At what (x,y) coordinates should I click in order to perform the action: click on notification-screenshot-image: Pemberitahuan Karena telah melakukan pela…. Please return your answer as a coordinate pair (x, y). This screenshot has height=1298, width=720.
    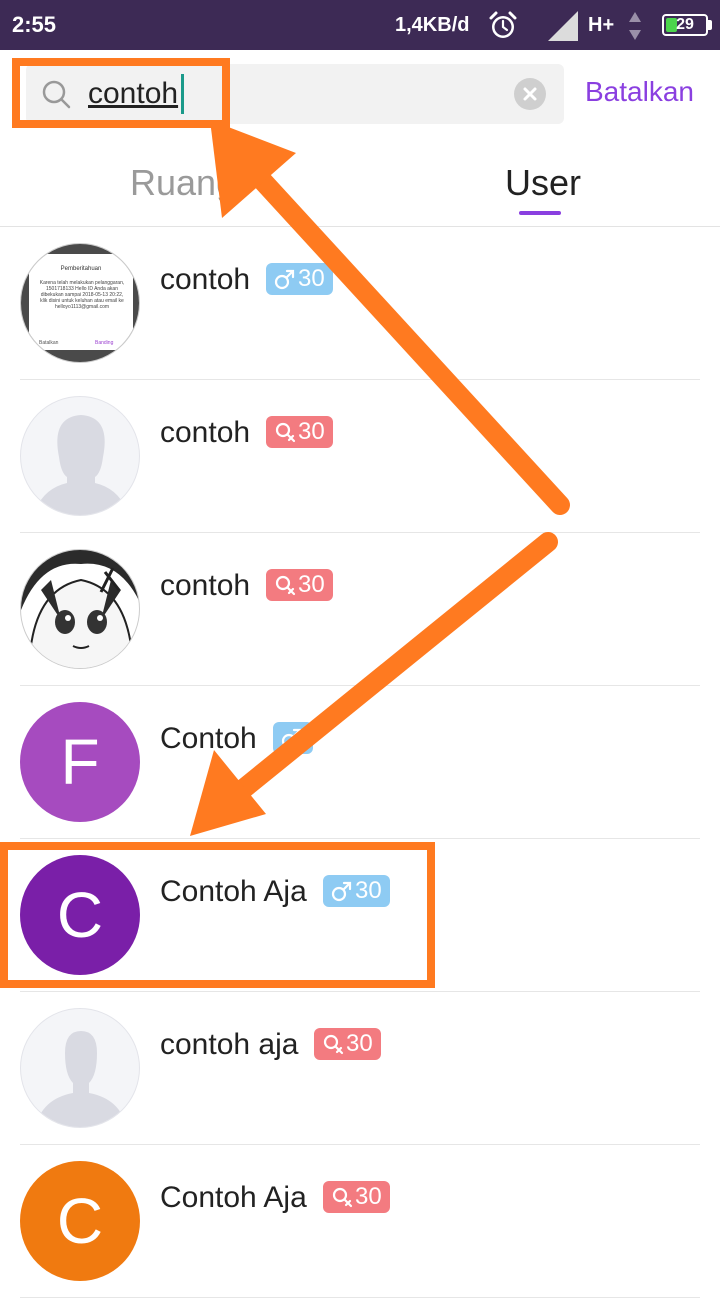
    Looking at the image, I should click on (80, 303).